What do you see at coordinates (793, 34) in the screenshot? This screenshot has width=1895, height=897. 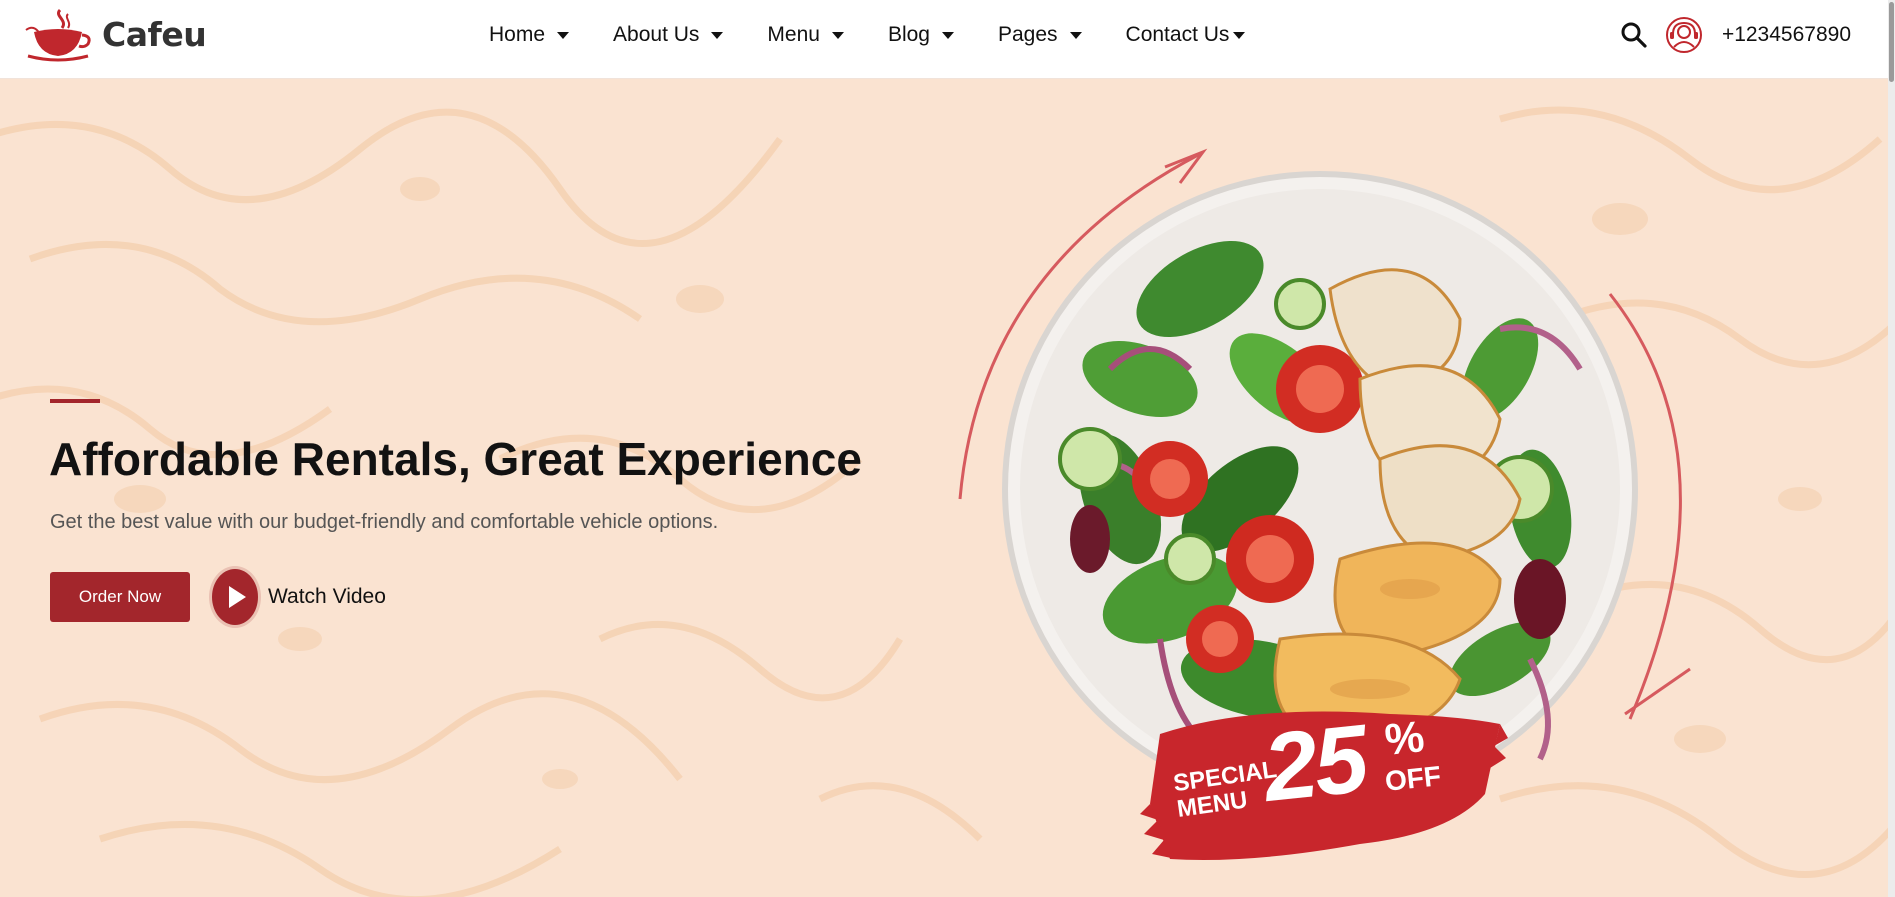 I see `nav-item-label: Menu` at bounding box center [793, 34].